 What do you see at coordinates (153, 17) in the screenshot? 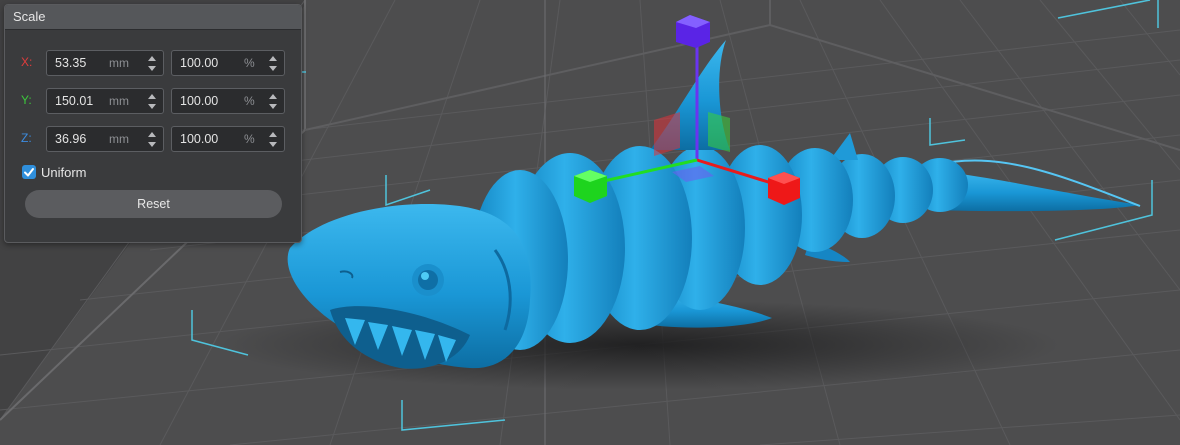
I see `panel-title: Scale` at bounding box center [153, 17].